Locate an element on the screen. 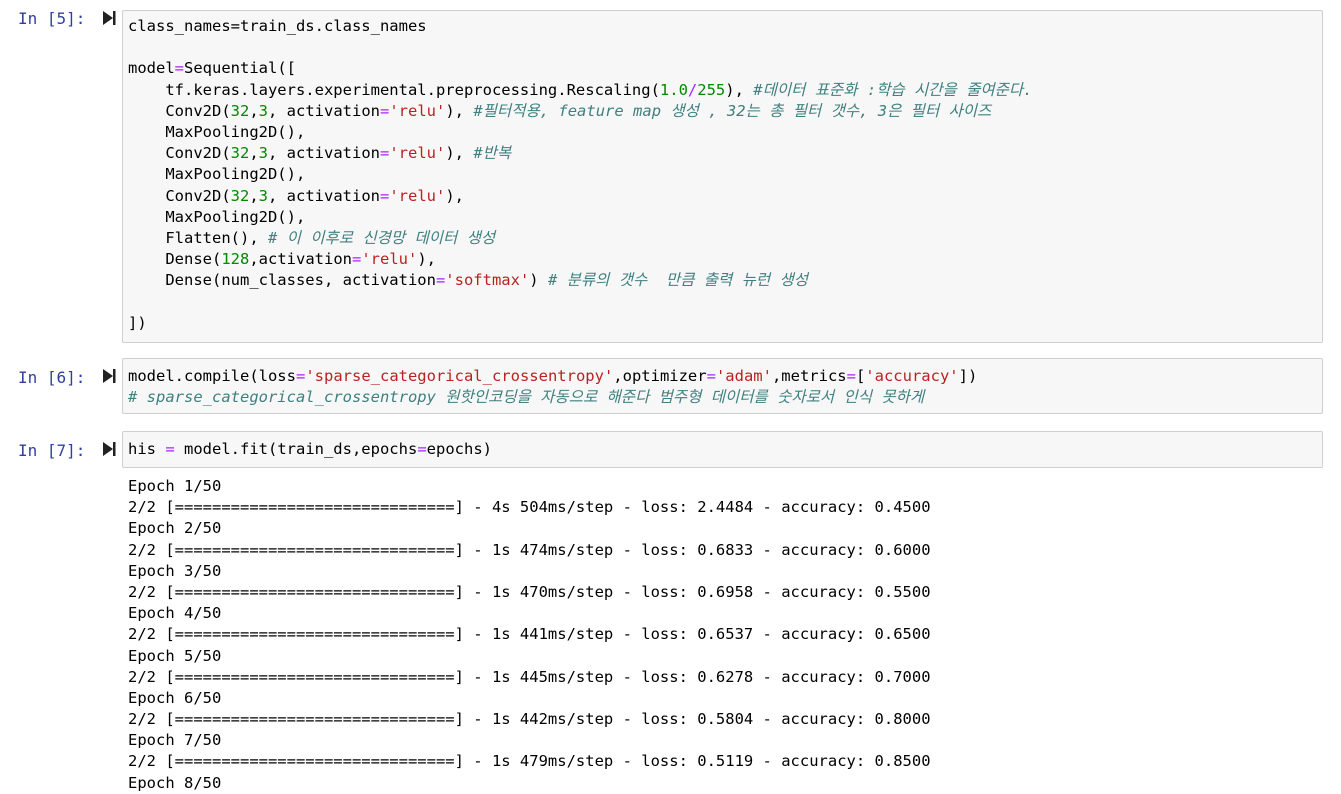 The height and width of the screenshot is (794, 1341). code-line: Conv2D(32,3, activation='relu'), #반복 is located at coordinates (725, 153).